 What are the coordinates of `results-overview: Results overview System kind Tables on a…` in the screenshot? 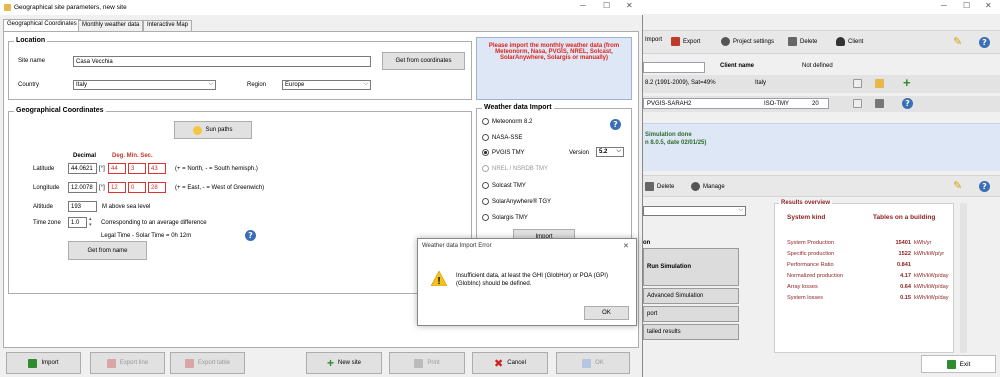 It's located at (864, 276).